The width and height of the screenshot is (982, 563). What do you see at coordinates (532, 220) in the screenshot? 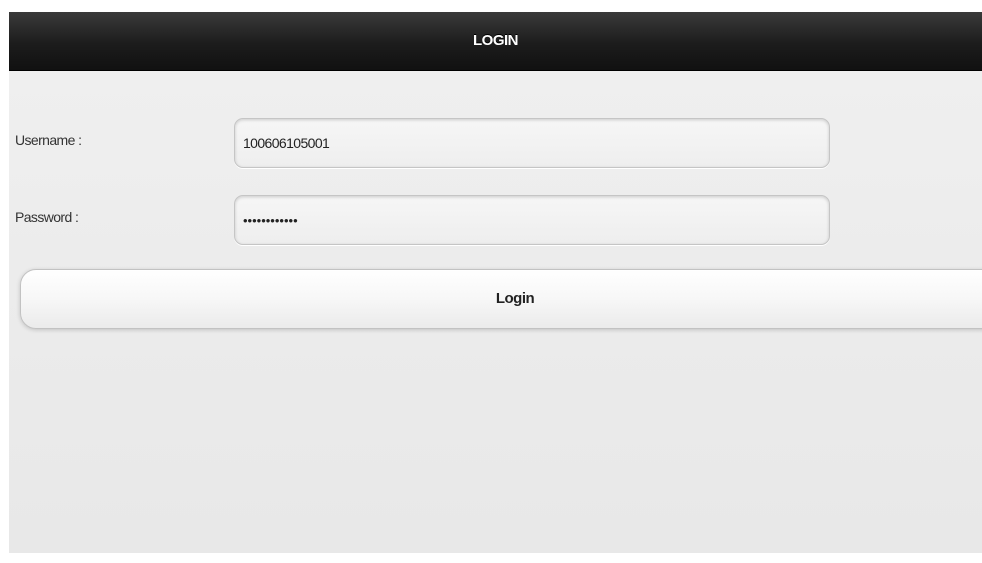
I see `password-field` at bounding box center [532, 220].